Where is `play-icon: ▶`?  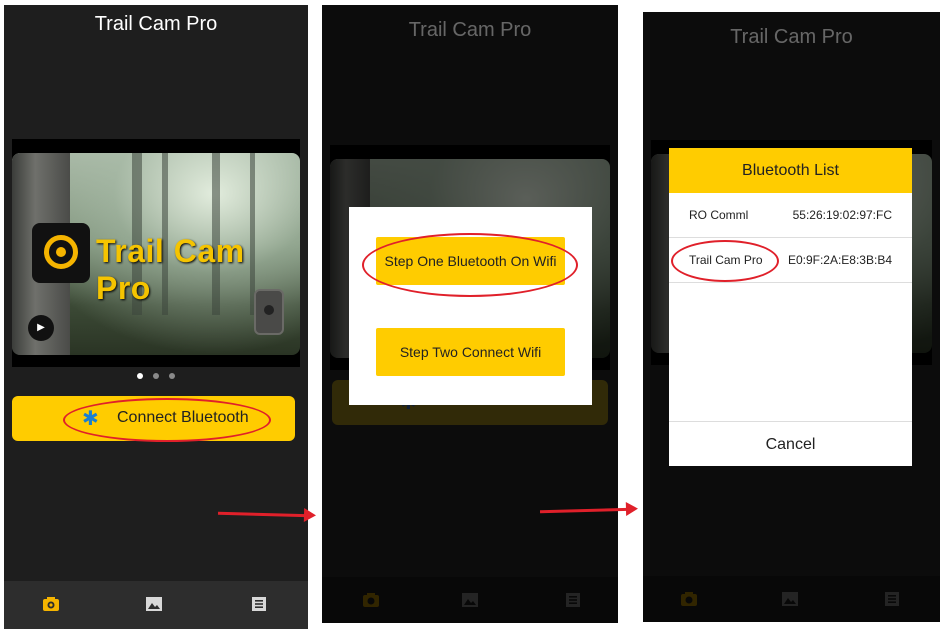 play-icon: ▶ is located at coordinates (41, 328).